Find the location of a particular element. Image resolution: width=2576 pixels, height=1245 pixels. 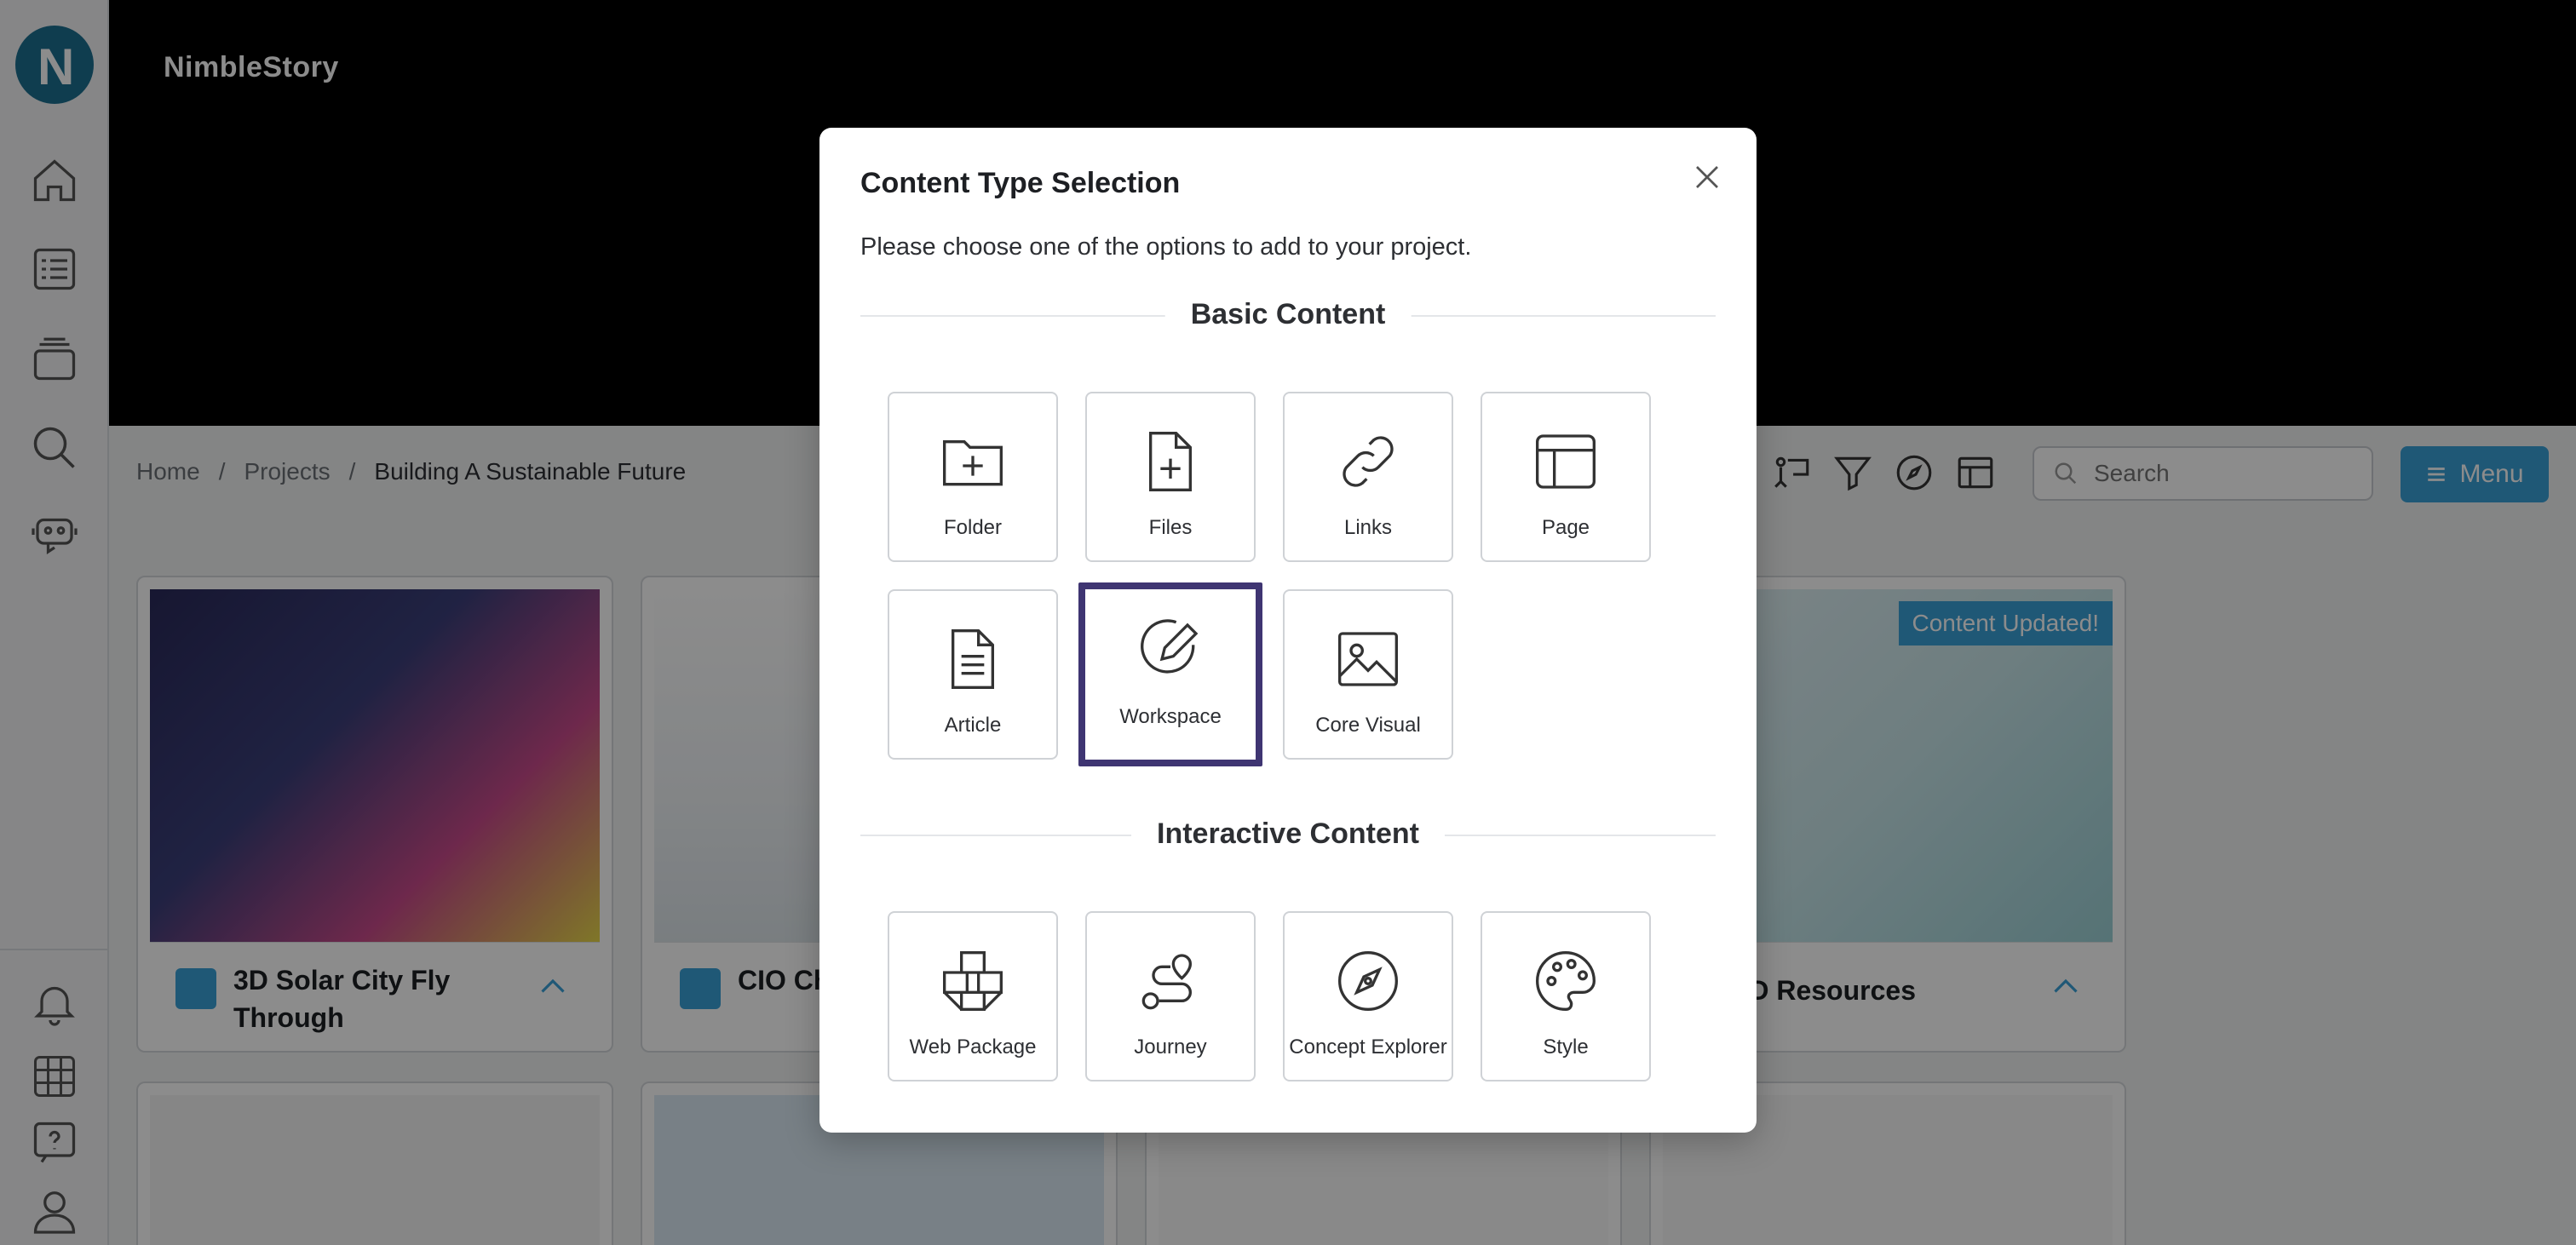

folder-plus-icon is located at coordinates (973, 463).